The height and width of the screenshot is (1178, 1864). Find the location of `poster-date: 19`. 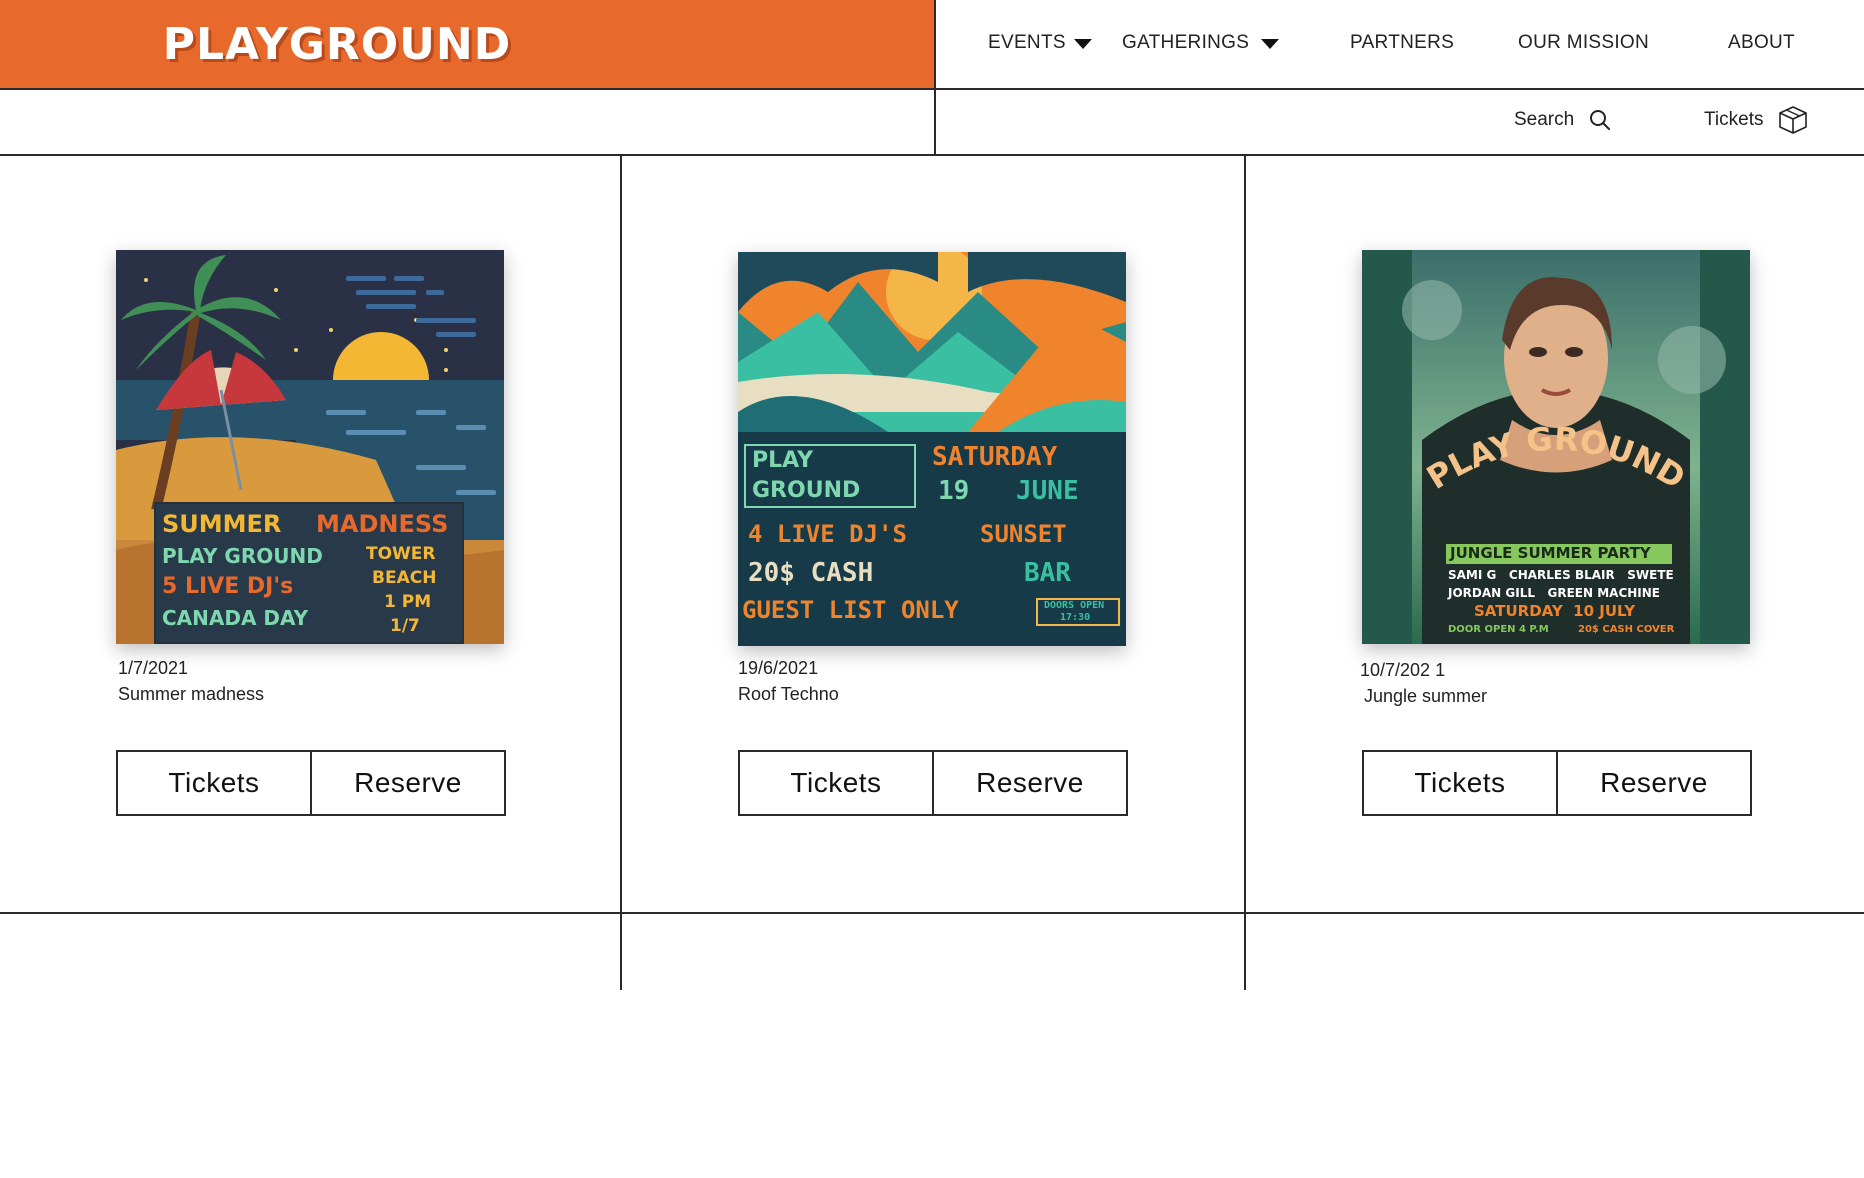

poster-date: 19 is located at coordinates (954, 491).